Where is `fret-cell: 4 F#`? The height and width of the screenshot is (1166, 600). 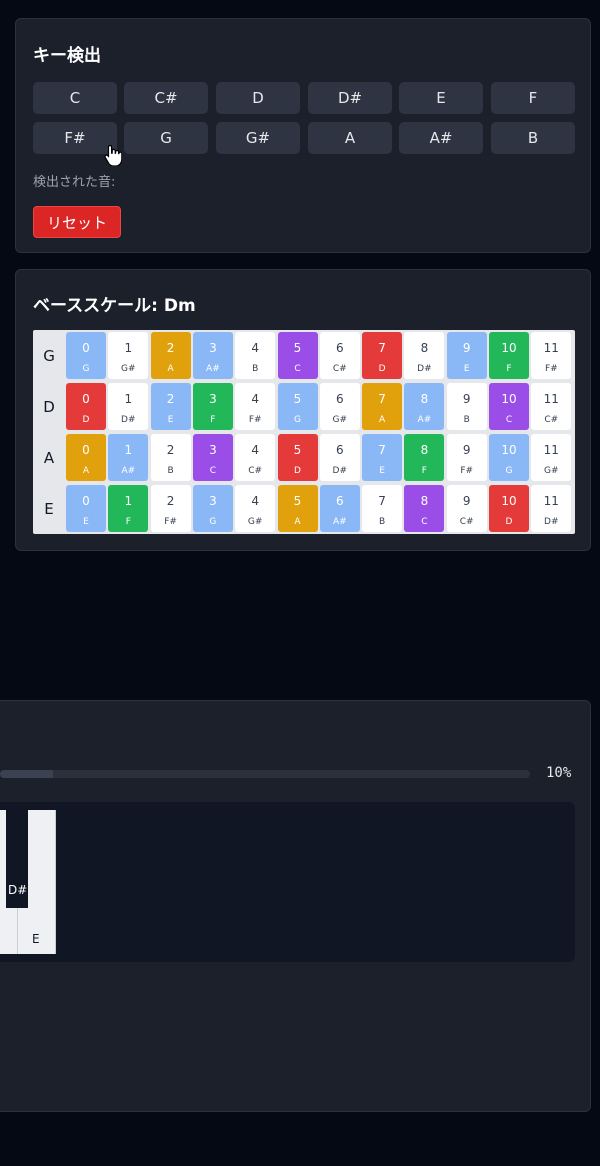 fret-cell: 4 F# is located at coordinates (255, 406).